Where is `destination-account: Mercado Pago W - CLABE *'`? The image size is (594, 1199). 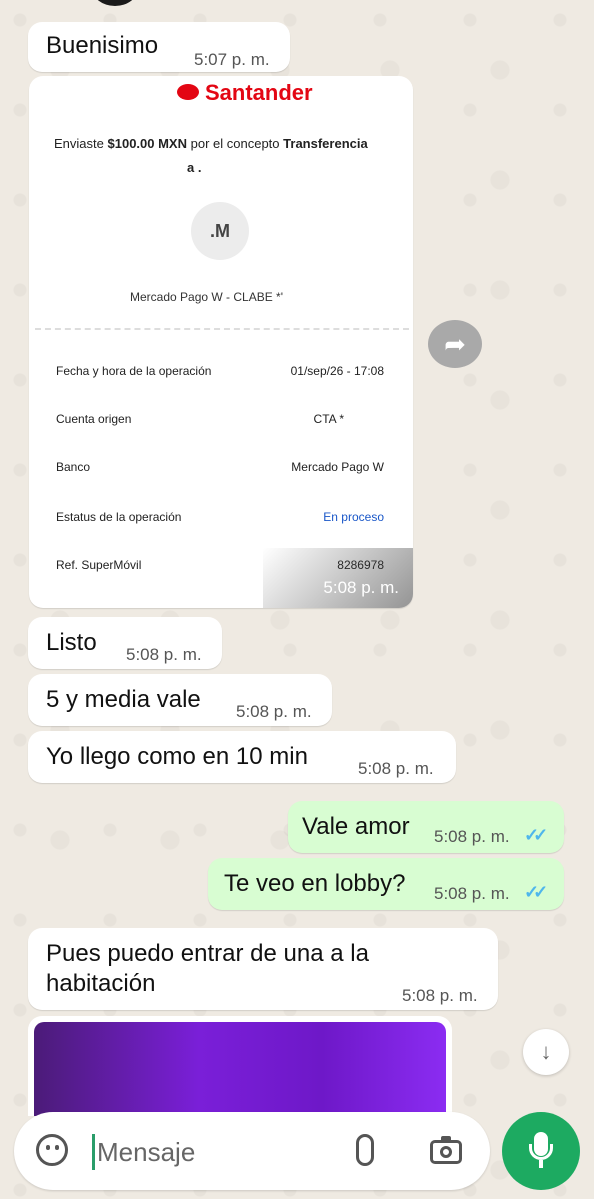 destination-account: Mercado Pago W - CLABE *' is located at coordinates (207, 297).